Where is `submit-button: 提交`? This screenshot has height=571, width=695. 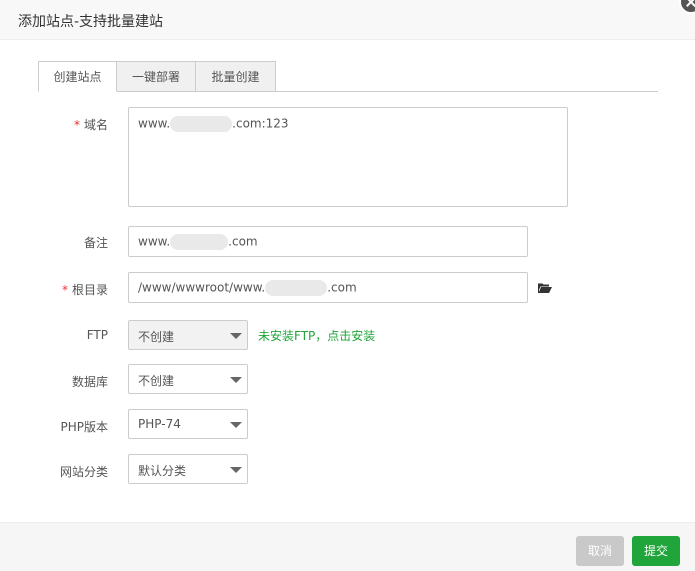
submit-button: 提交 is located at coordinates (656, 551).